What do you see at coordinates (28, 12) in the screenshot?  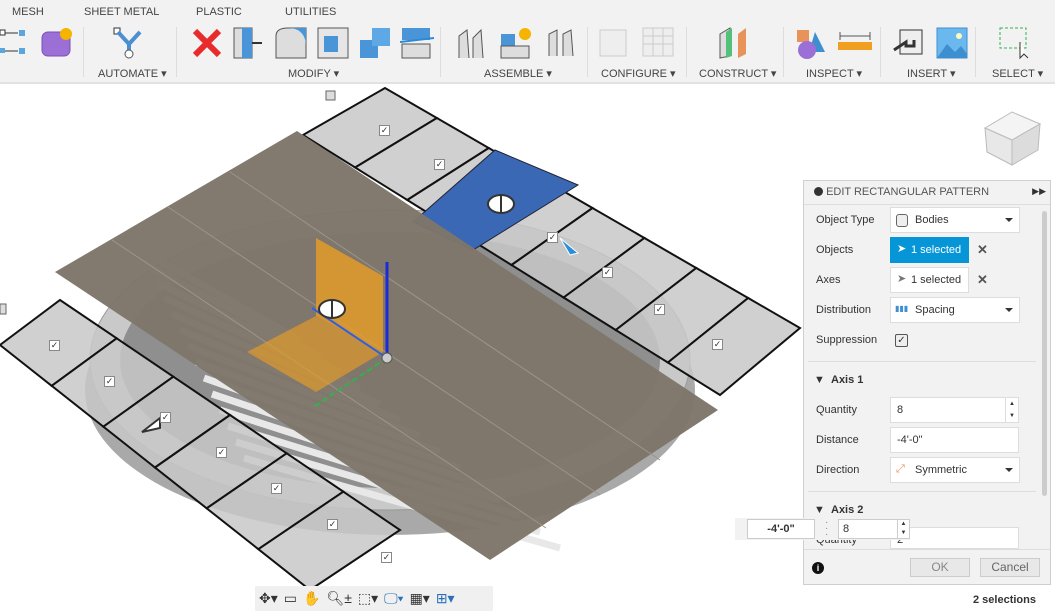 I see `tab-mesh: MESH` at bounding box center [28, 12].